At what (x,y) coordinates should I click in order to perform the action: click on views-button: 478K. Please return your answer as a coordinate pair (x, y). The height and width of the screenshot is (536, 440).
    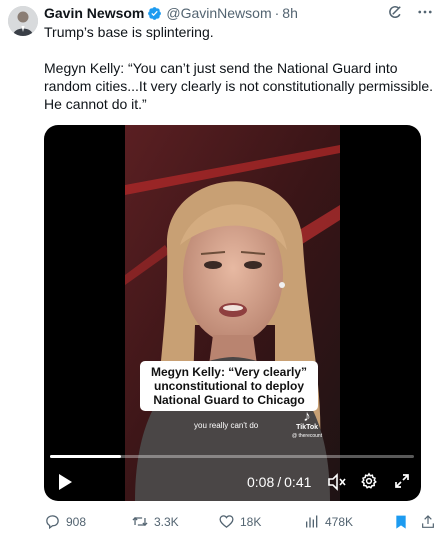
    Looking at the image, I should click on (328, 521).